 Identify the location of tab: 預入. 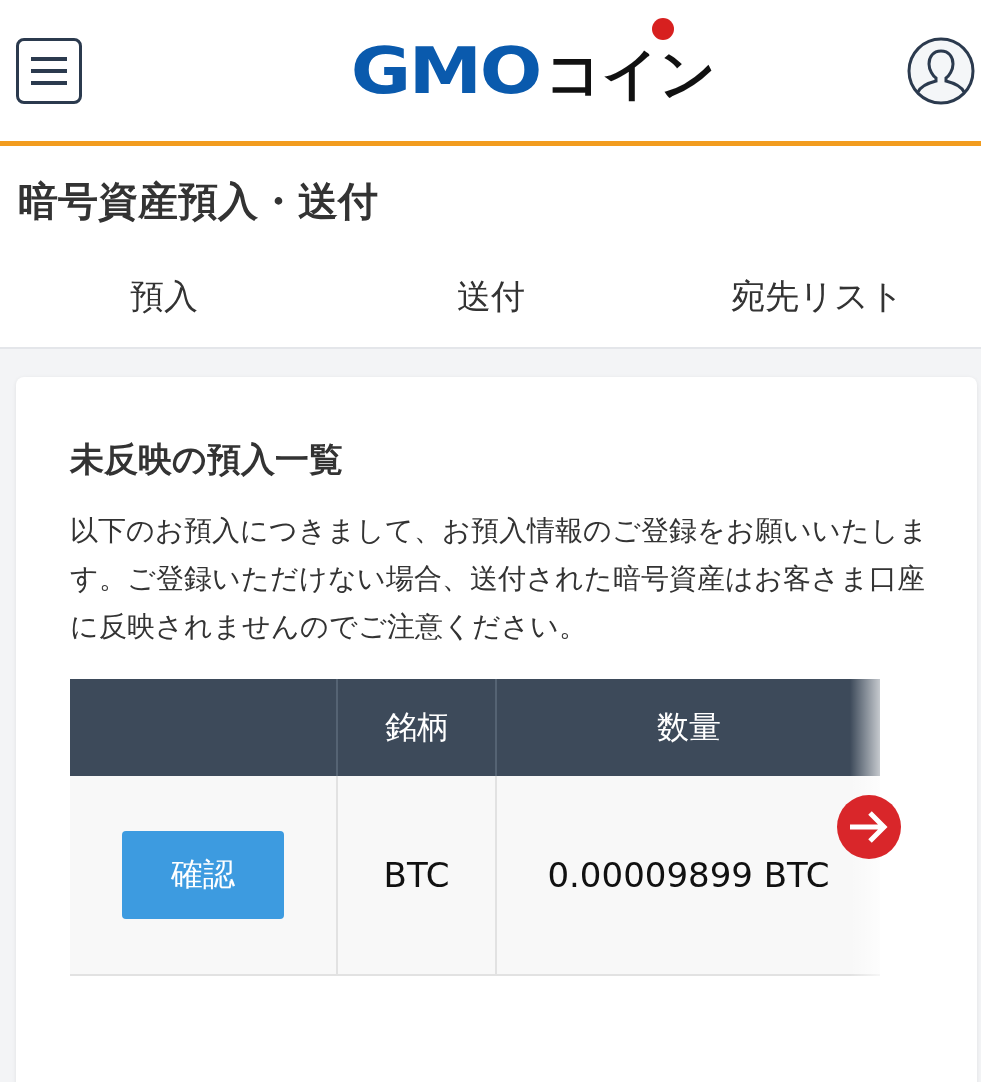
(163, 297).